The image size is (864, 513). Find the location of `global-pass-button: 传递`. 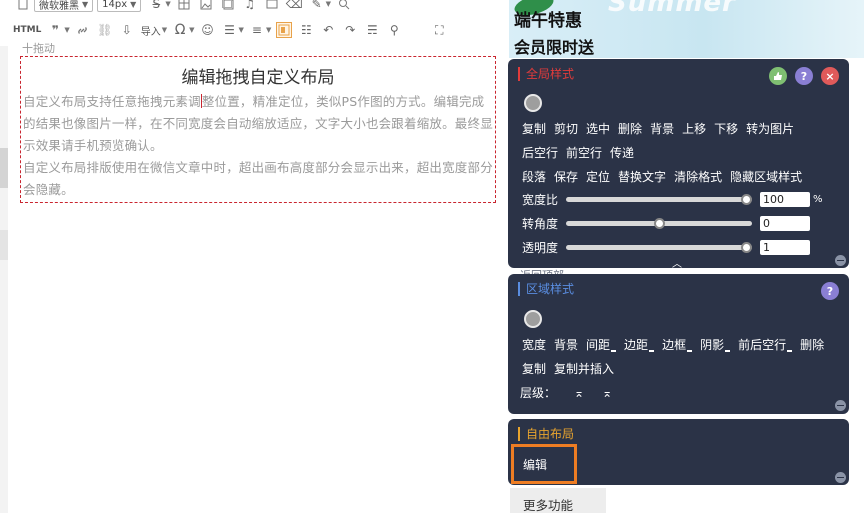

global-pass-button: 传递 is located at coordinates (622, 153).